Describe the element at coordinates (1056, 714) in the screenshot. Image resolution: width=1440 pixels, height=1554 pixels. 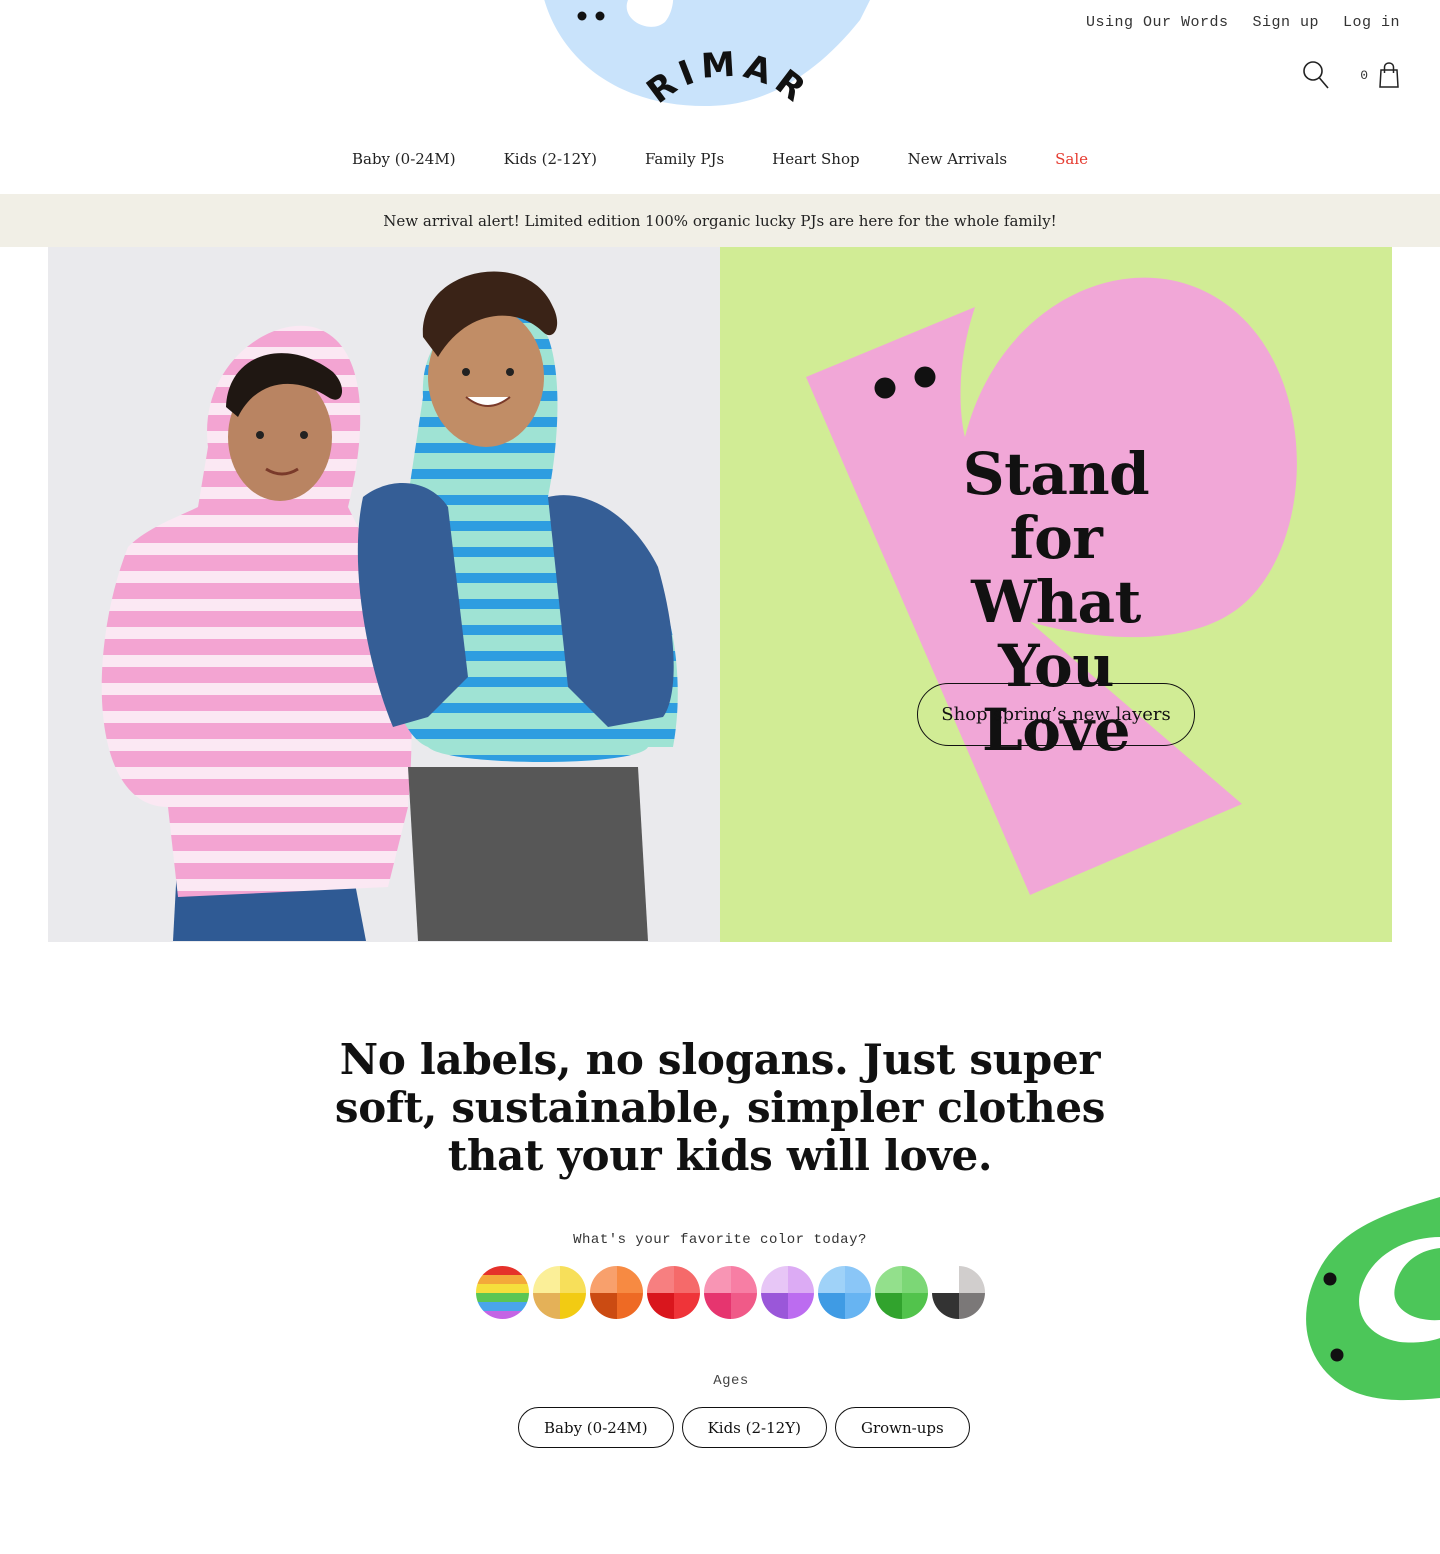
I see `shop-spring-layers-button: Shop spring’s new layers` at that location.